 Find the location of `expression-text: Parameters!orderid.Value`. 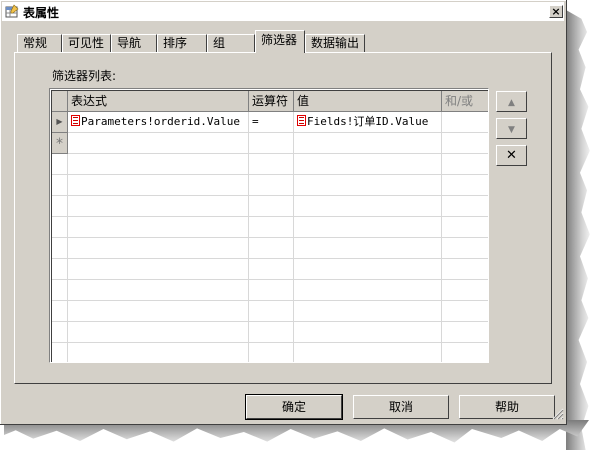

expression-text: Parameters!orderid.Value is located at coordinates (160, 121).